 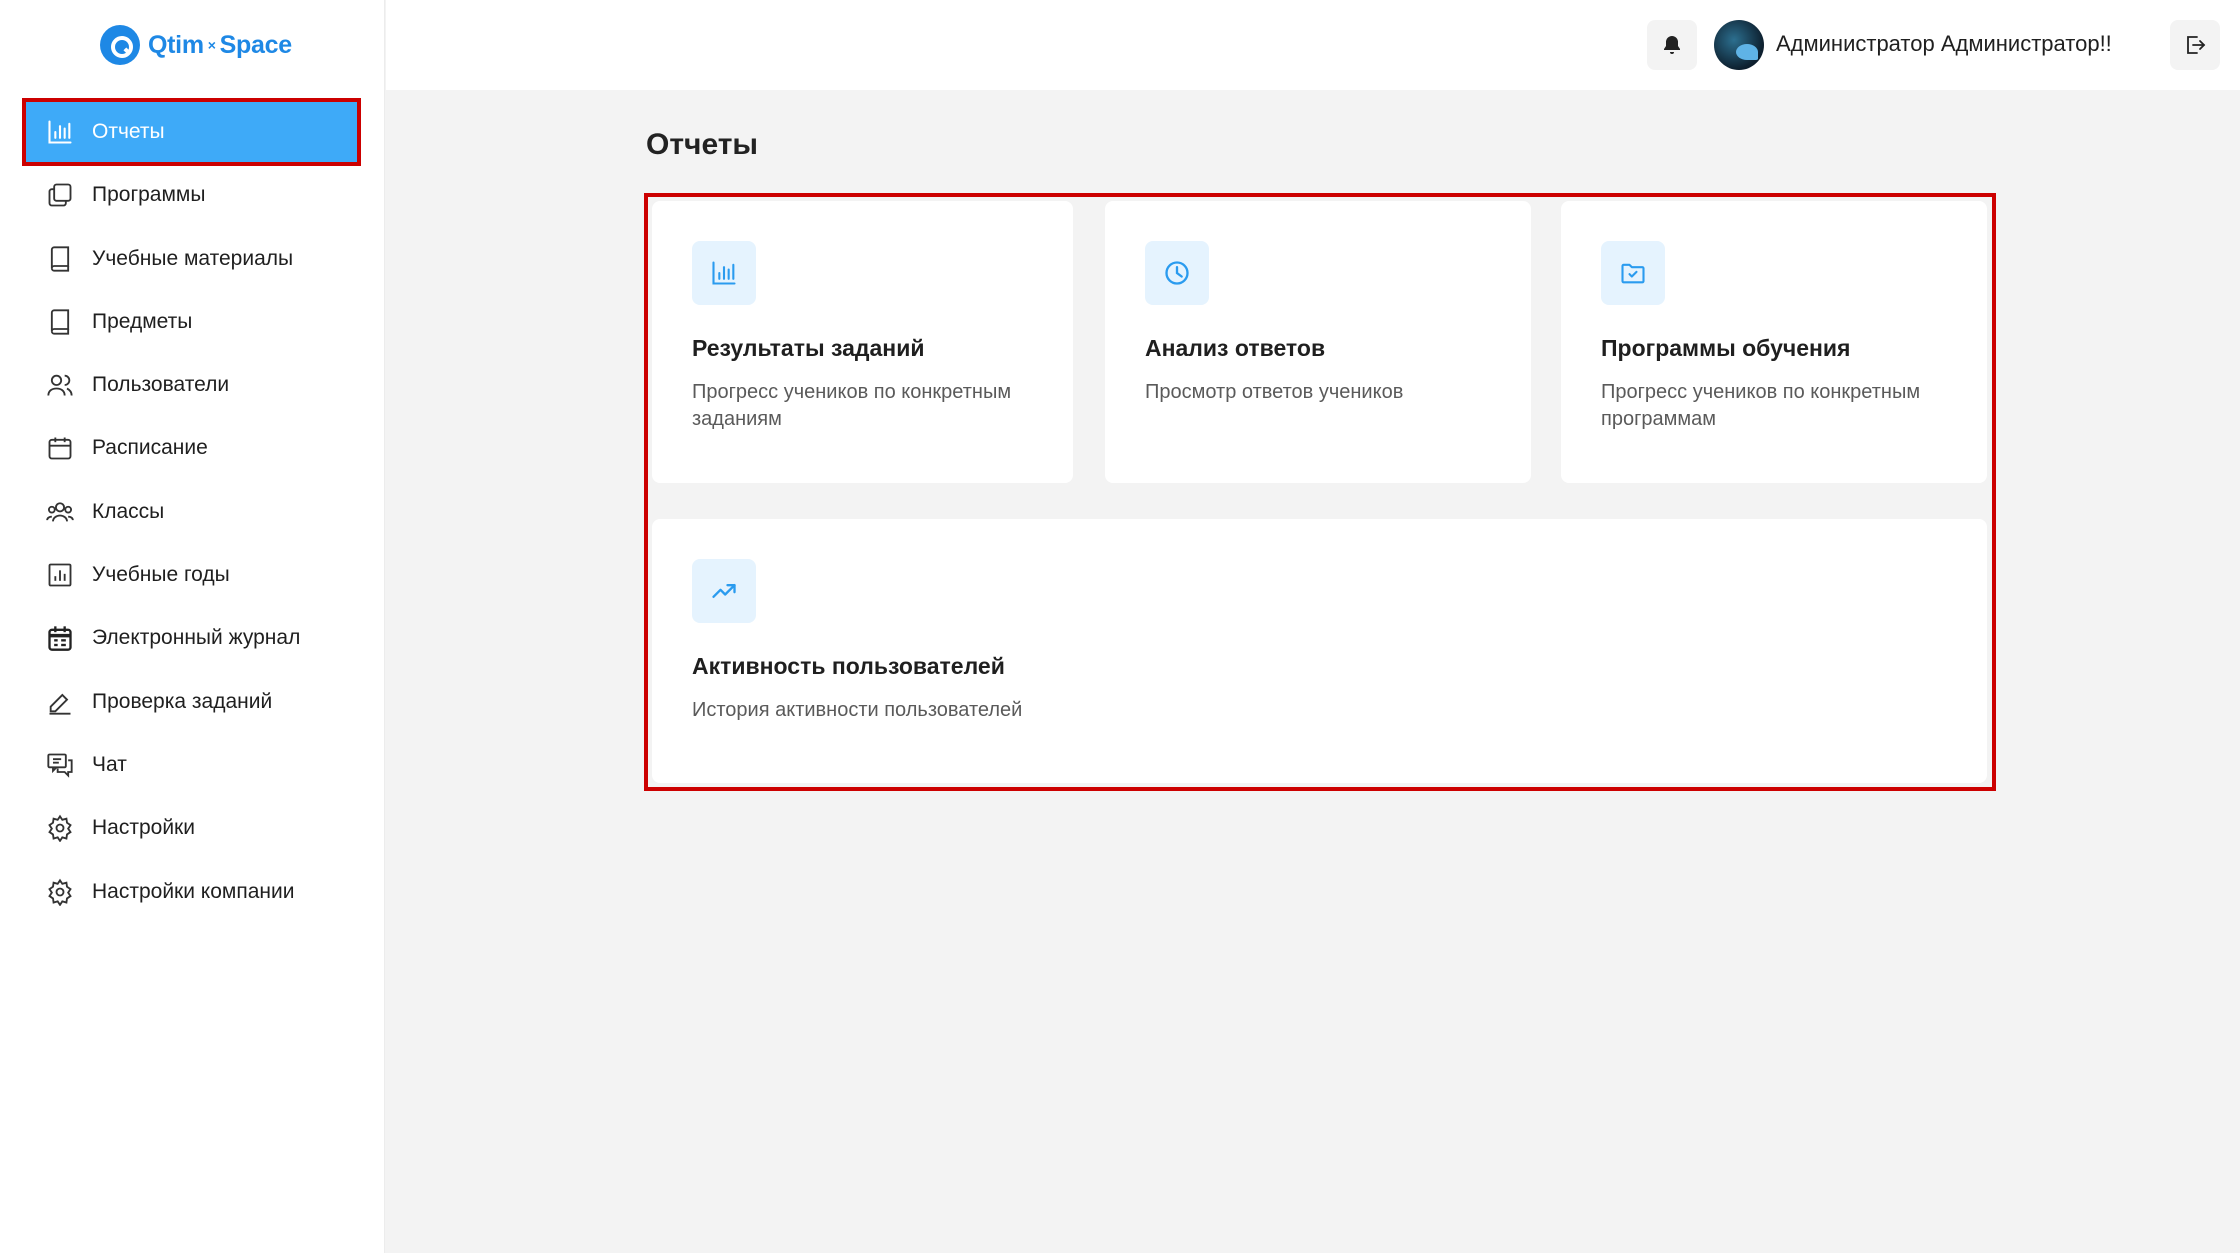 I want to click on notifications-button, so click(x=1672, y=45).